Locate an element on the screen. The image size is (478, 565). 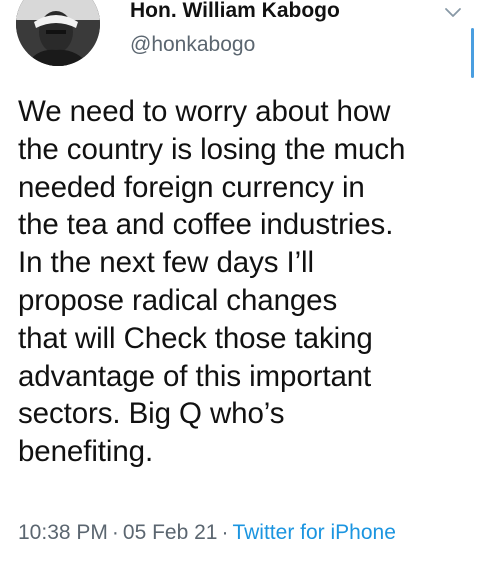
chevron-down-icon is located at coordinates (453, 12).